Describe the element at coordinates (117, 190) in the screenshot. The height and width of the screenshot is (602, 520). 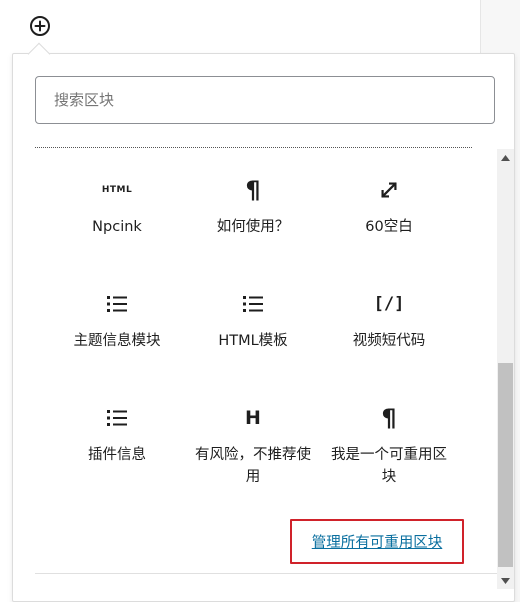
I see `html-icon: HTML` at that location.